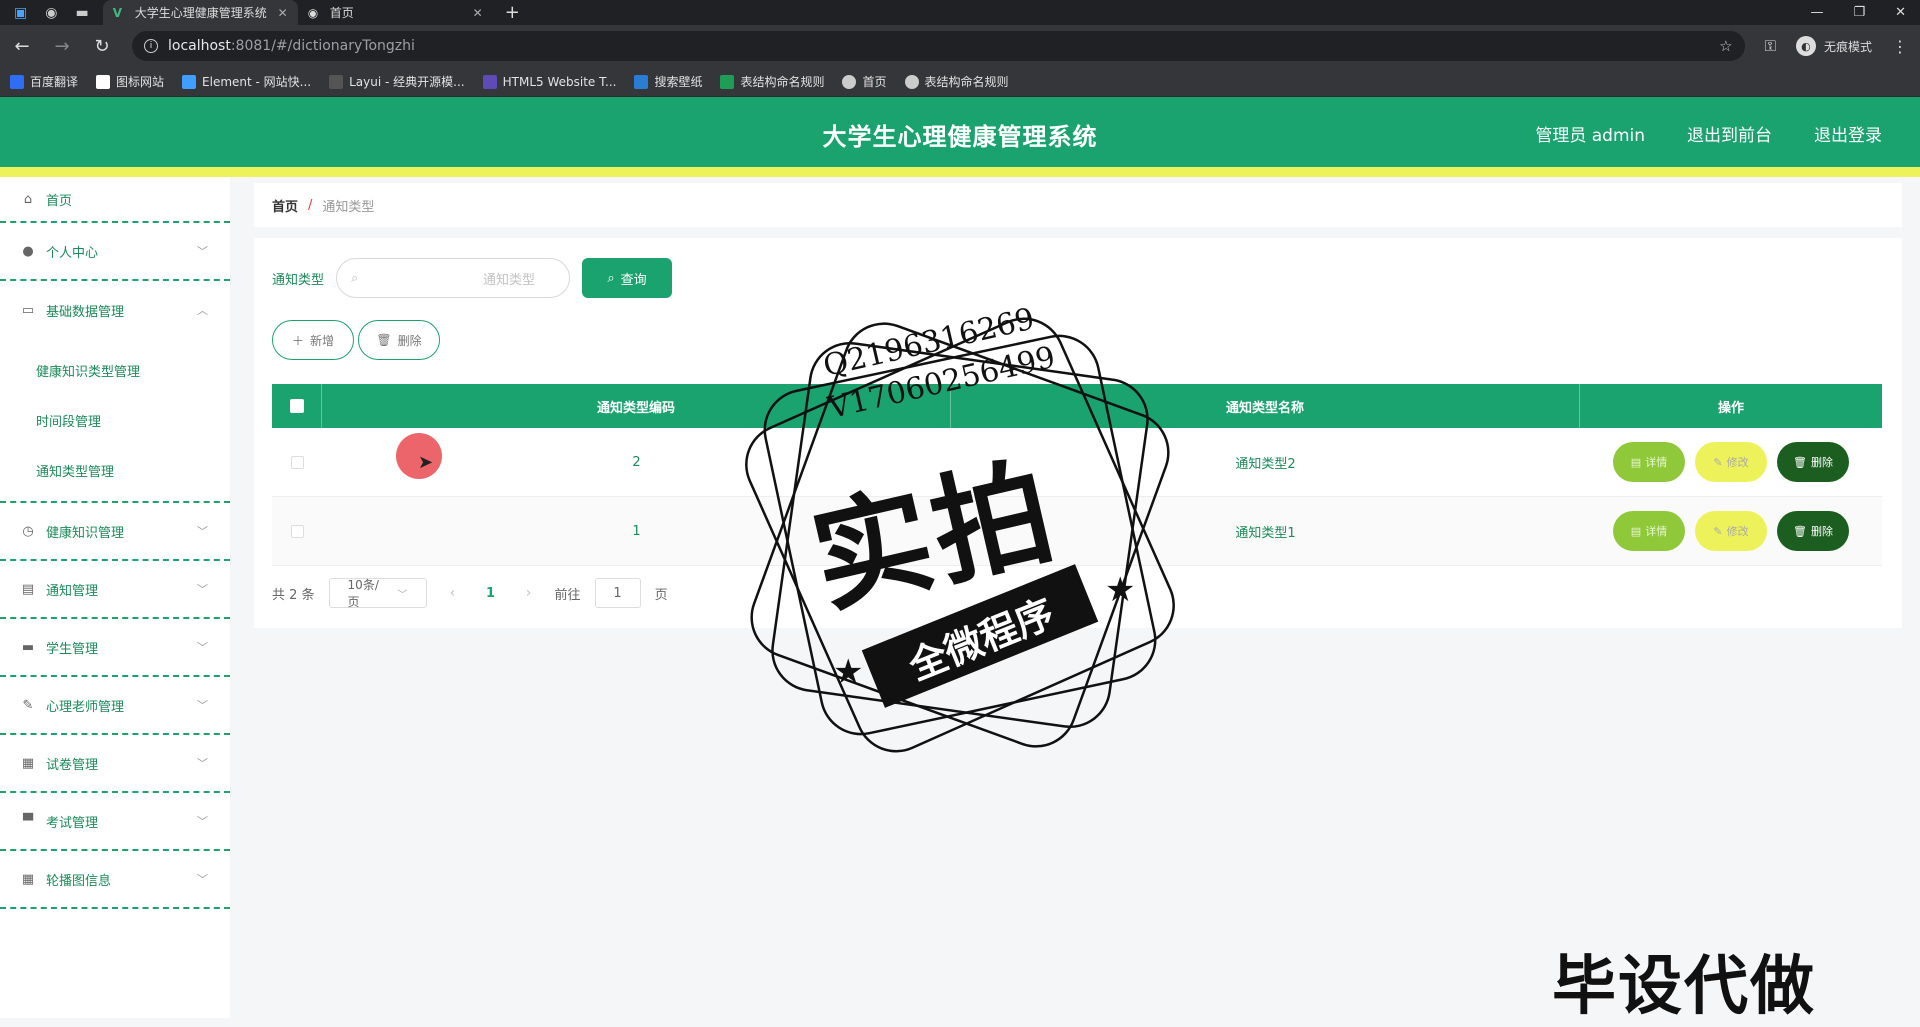 The width and height of the screenshot is (1920, 1027). Describe the element at coordinates (1900, 12) in the screenshot. I see `close-window-icon: ✕` at that location.